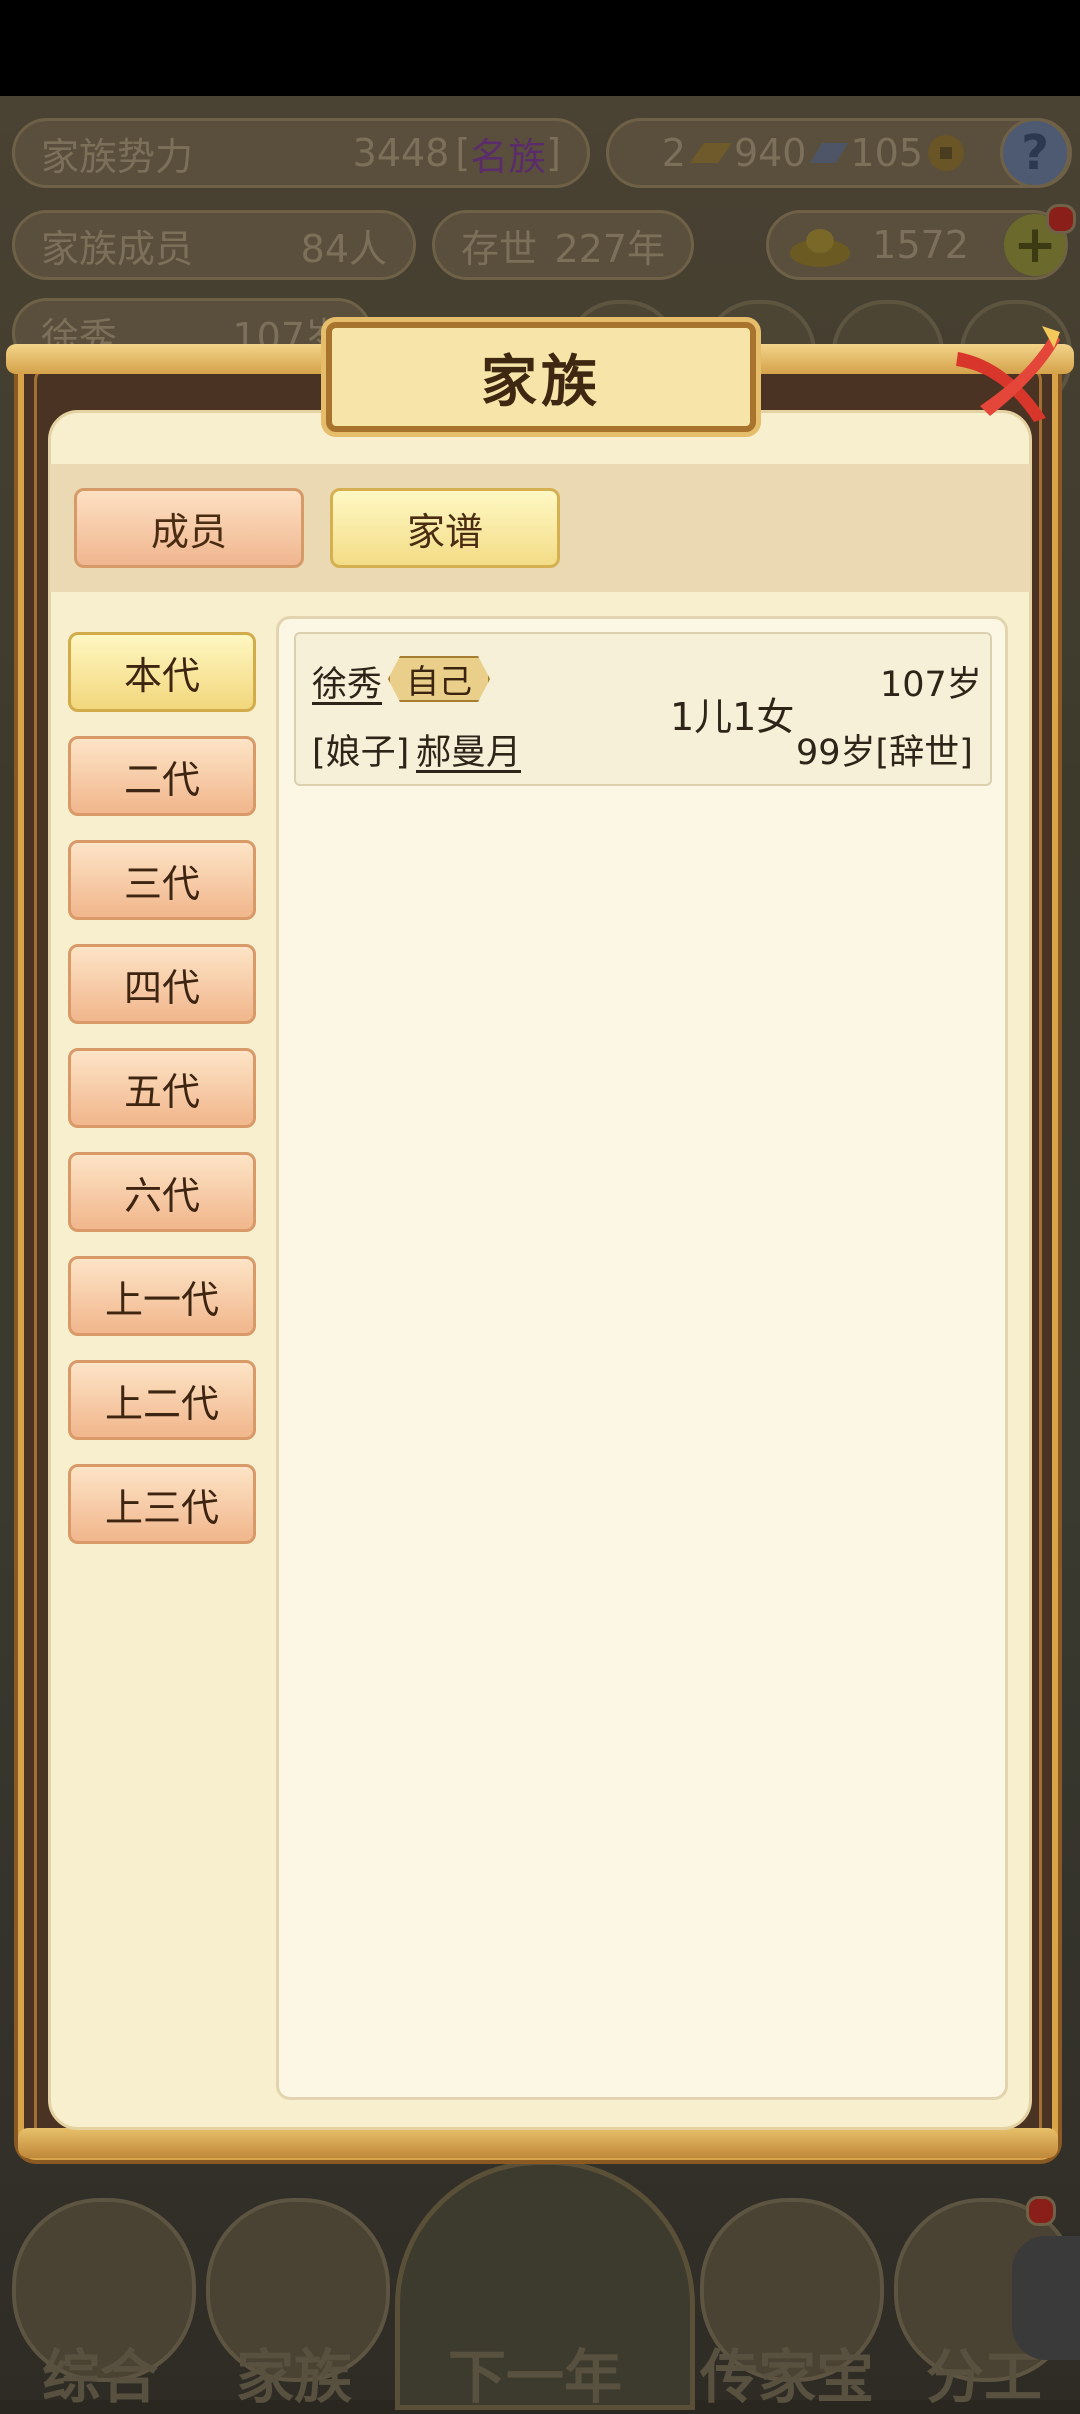 The width and height of the screenshot is (1080, 2414). Describe the element at coordinates (162, 1088) in the screenshot. I see `gen-fifth-button: 五代` at that location.